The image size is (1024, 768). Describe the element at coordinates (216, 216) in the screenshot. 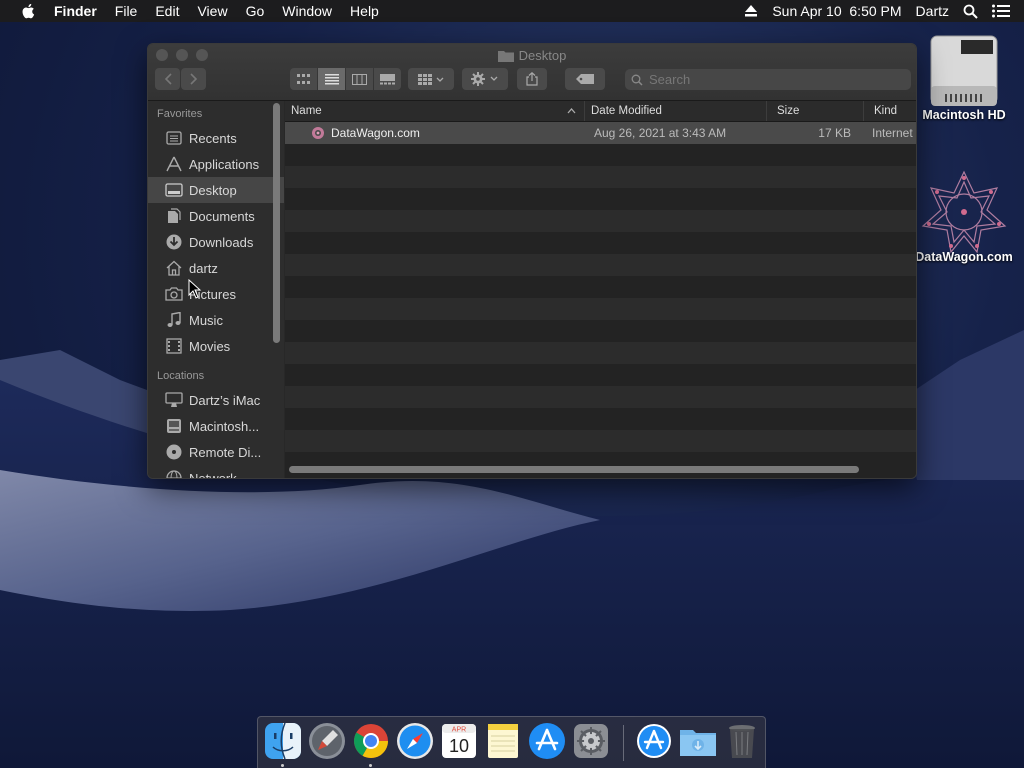

I see `sidebar-item-documents: Documents` at that location.